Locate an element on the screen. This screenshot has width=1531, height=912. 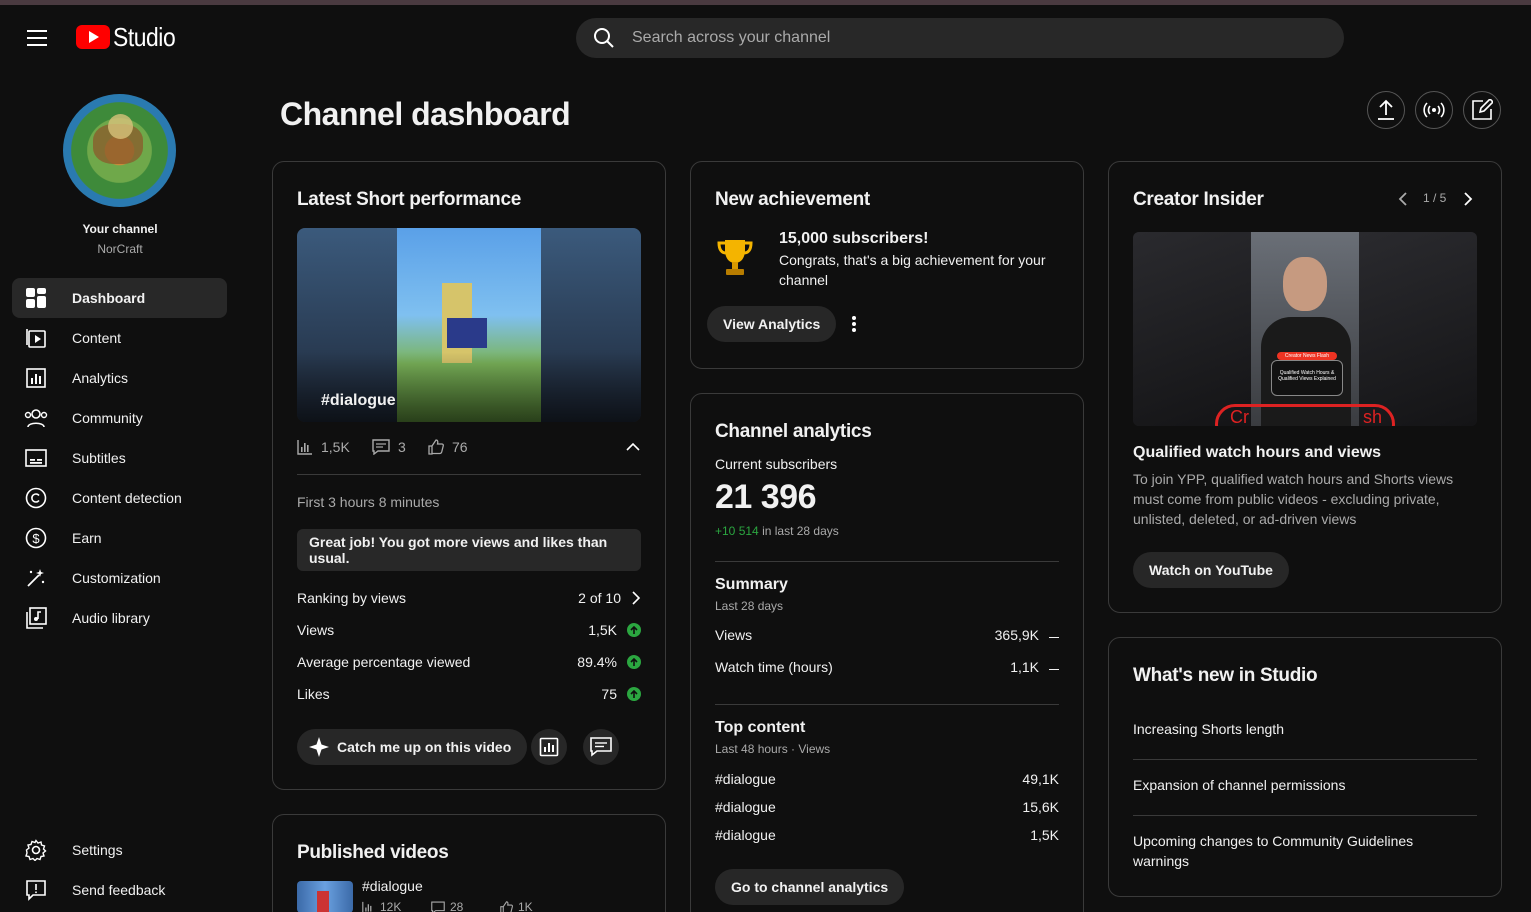
search-bar is located at coordinates (960, 38).